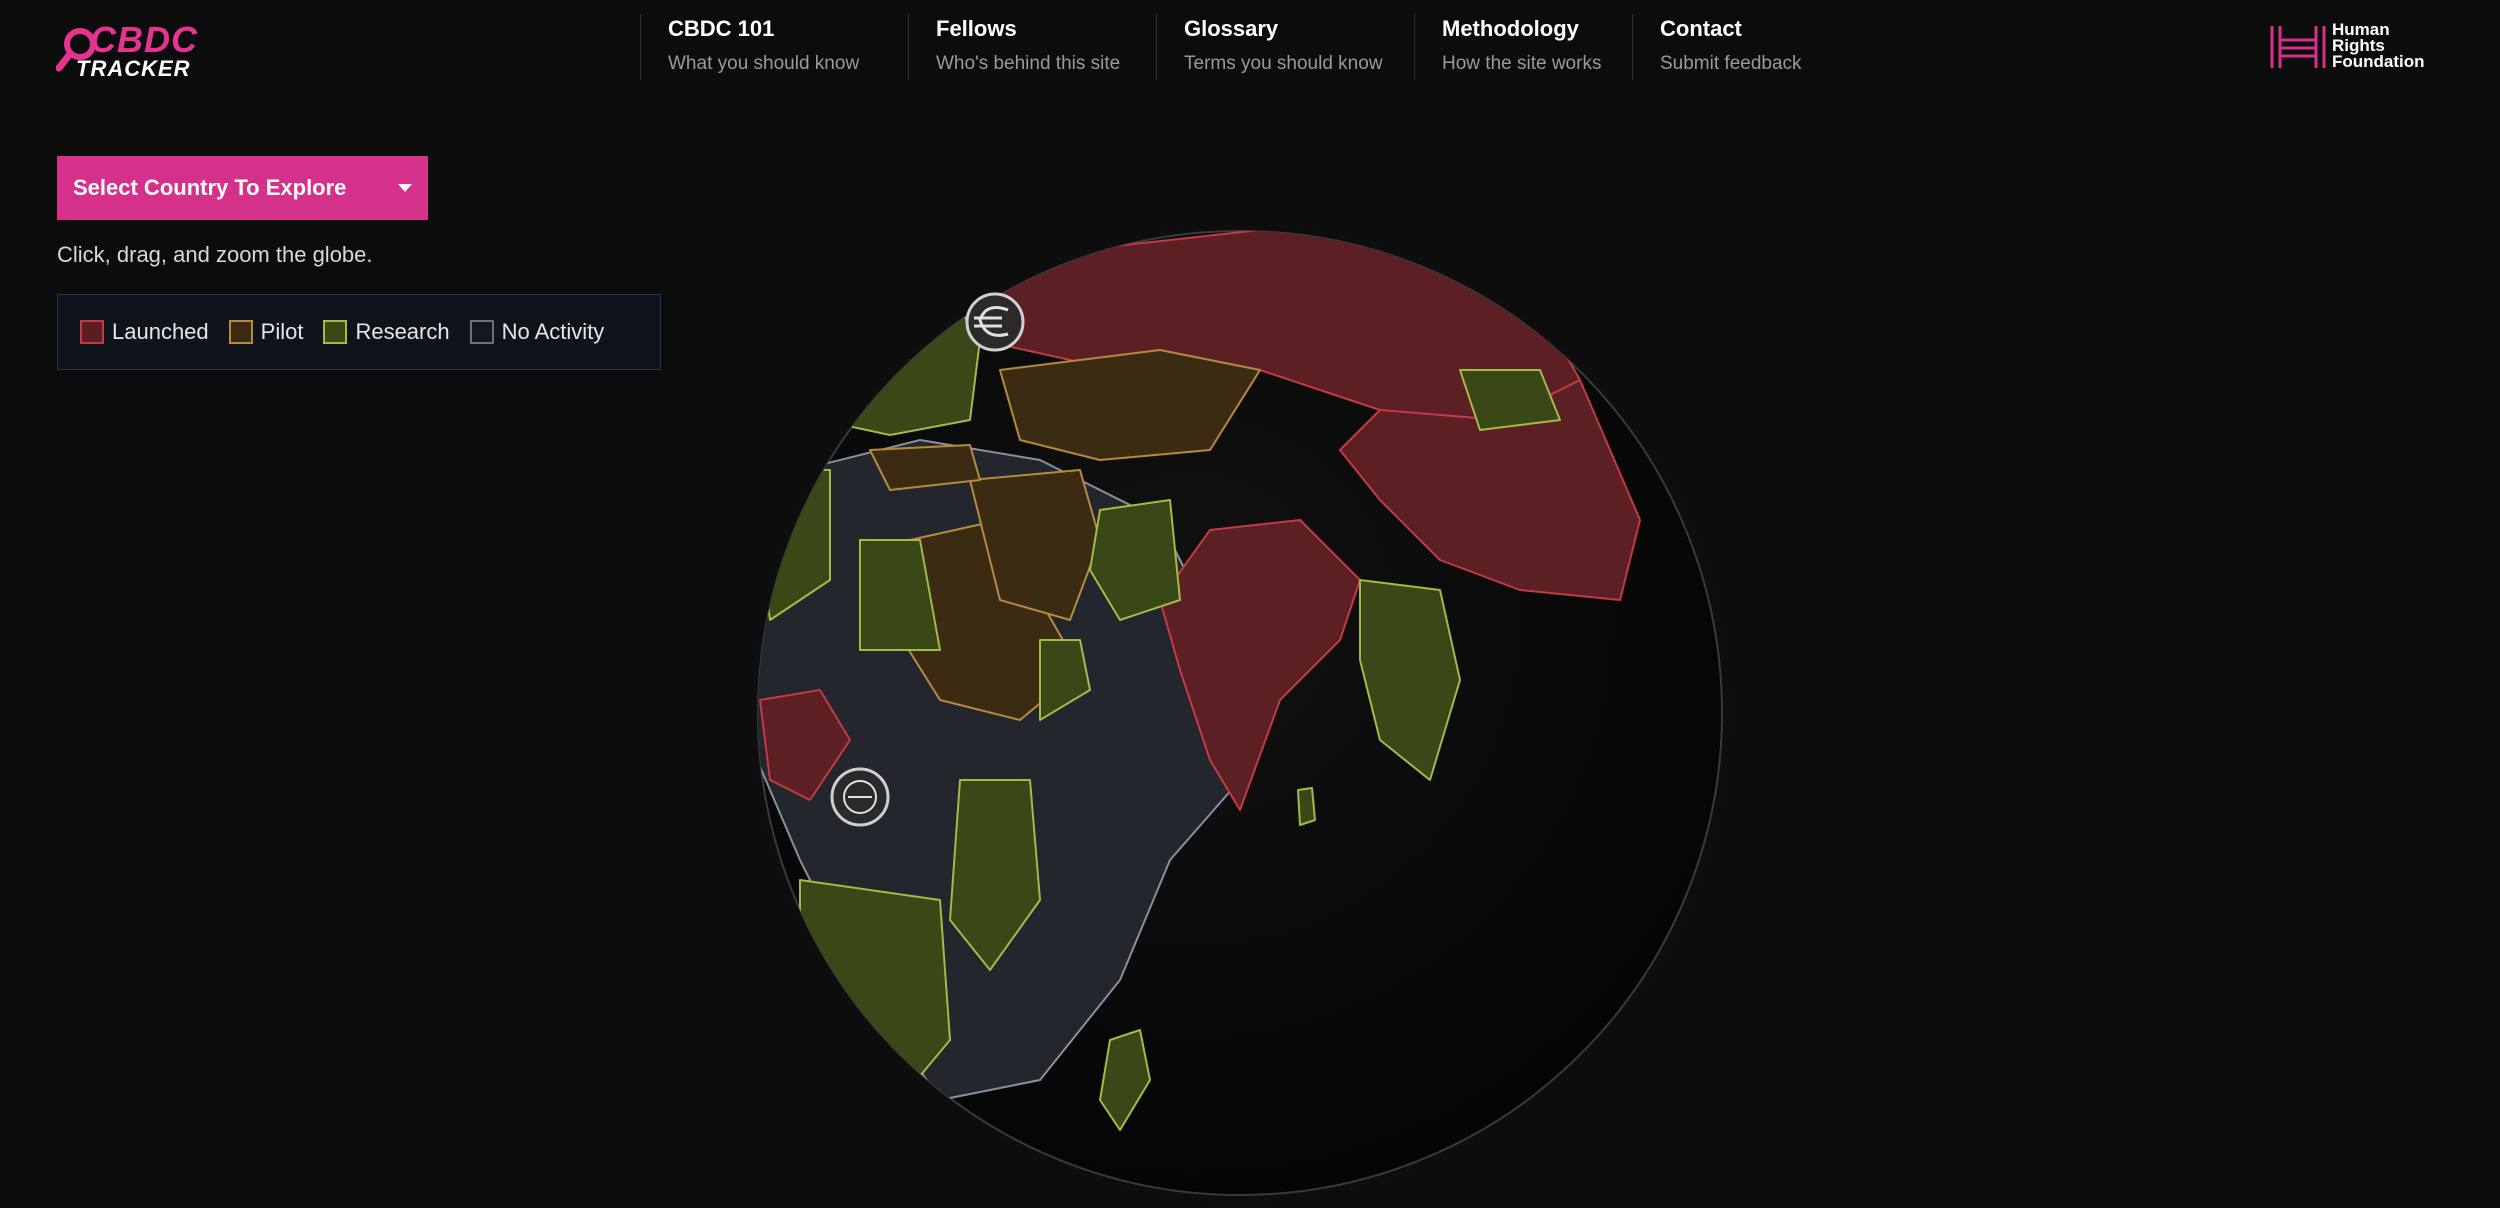  What do you see at coordinates (976, 28) in the screenshot?
I see `nav-title: Fellows` at bounding box center [976, 28].